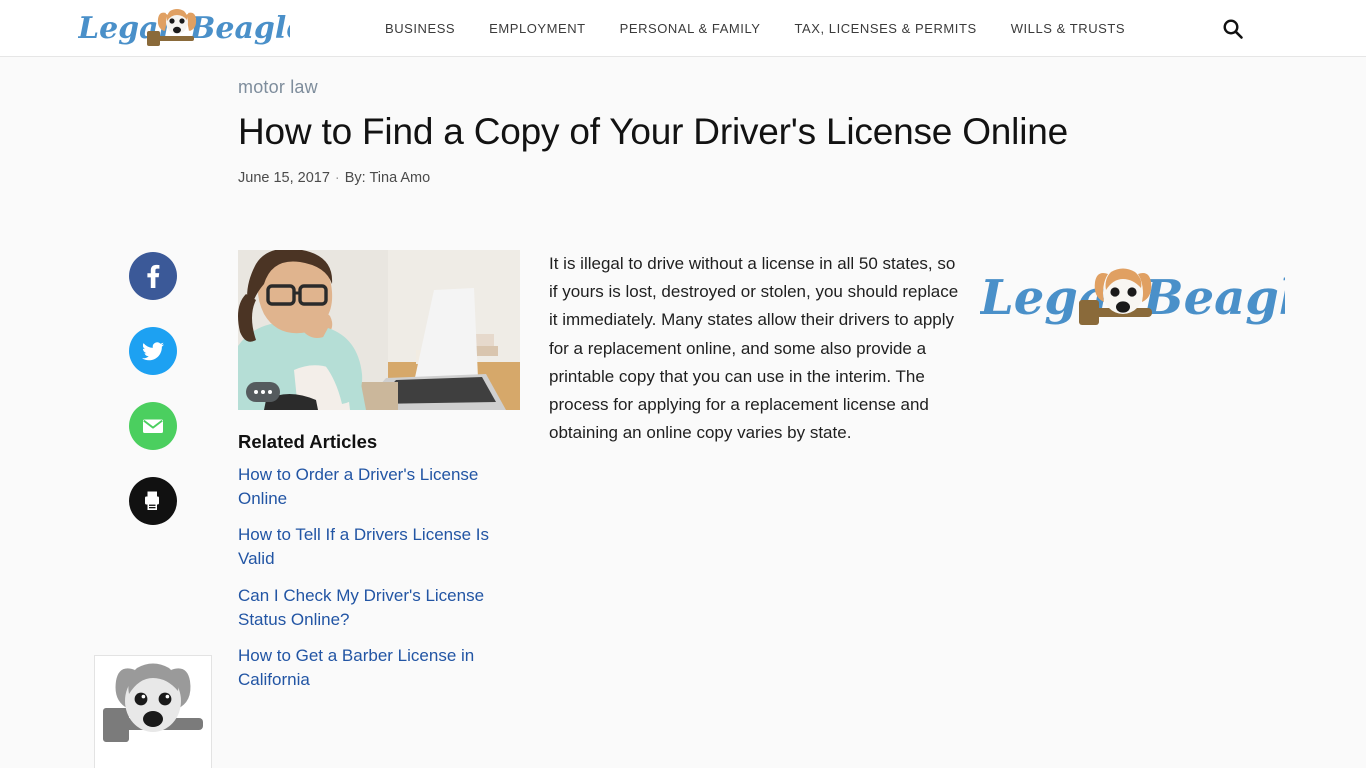  I want to click on nav-item-employment: EMPLOYMENT, so click(537, 28).